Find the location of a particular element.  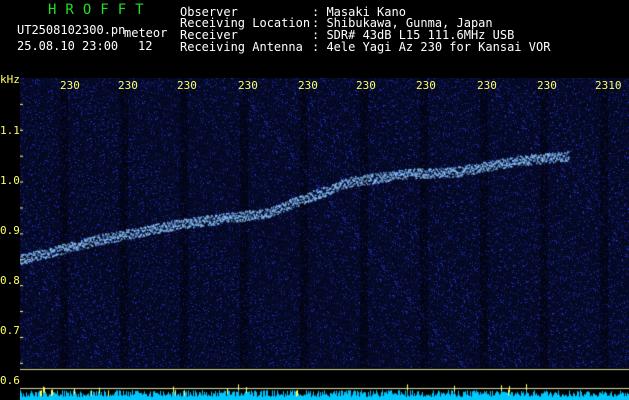

y-tick: 0.7 is located at coordinates (10, 330).